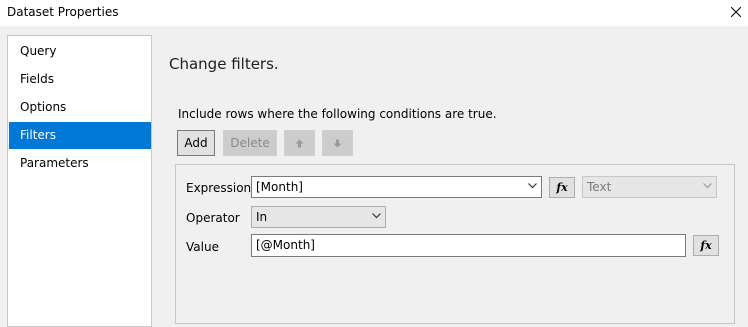  I want to click on expression-label: Expression, so click(219, 188).